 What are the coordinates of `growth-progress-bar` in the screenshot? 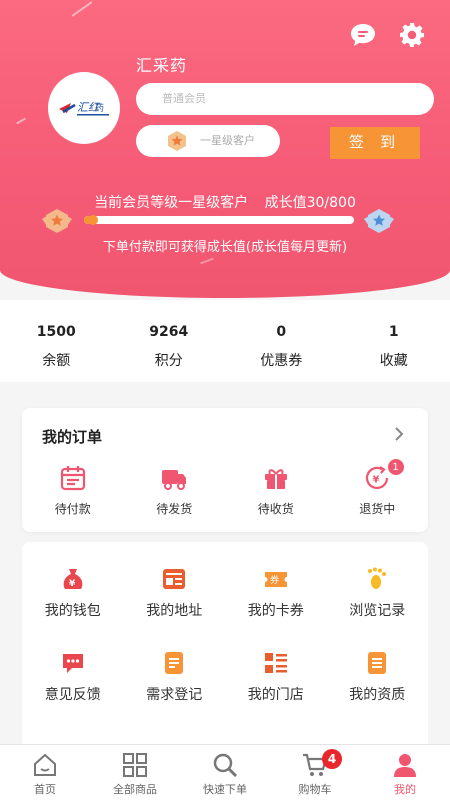 It's located at (219, 220).